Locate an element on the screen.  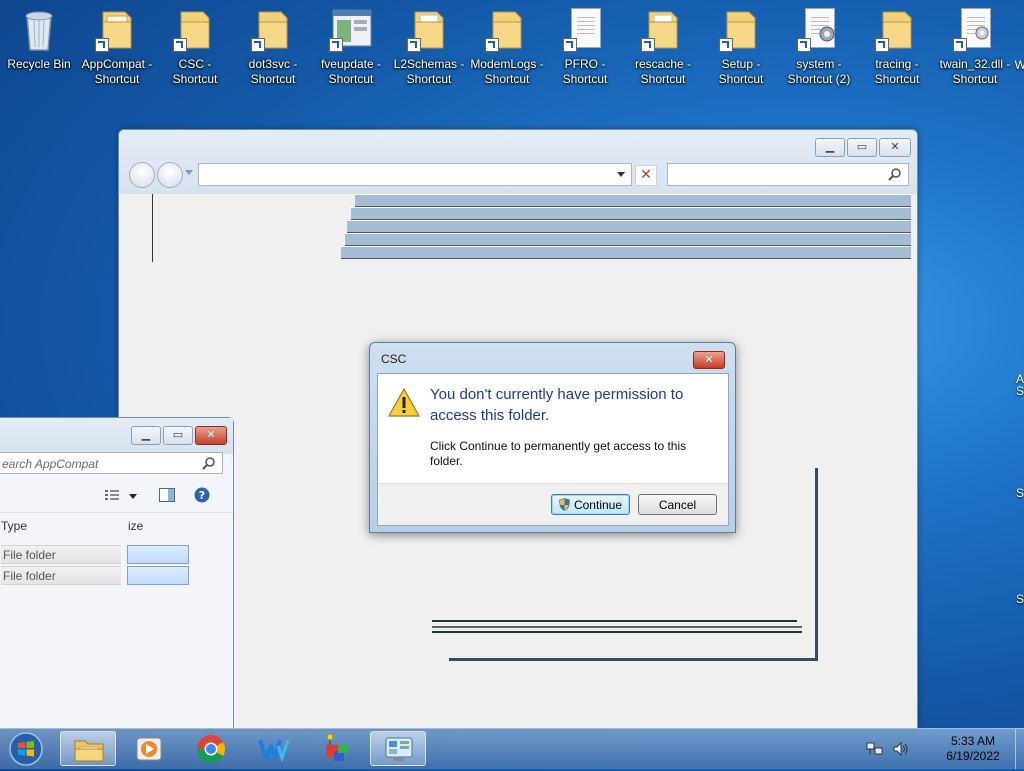
recent-pages-chevron-icon is located at coordinates (189, 172).